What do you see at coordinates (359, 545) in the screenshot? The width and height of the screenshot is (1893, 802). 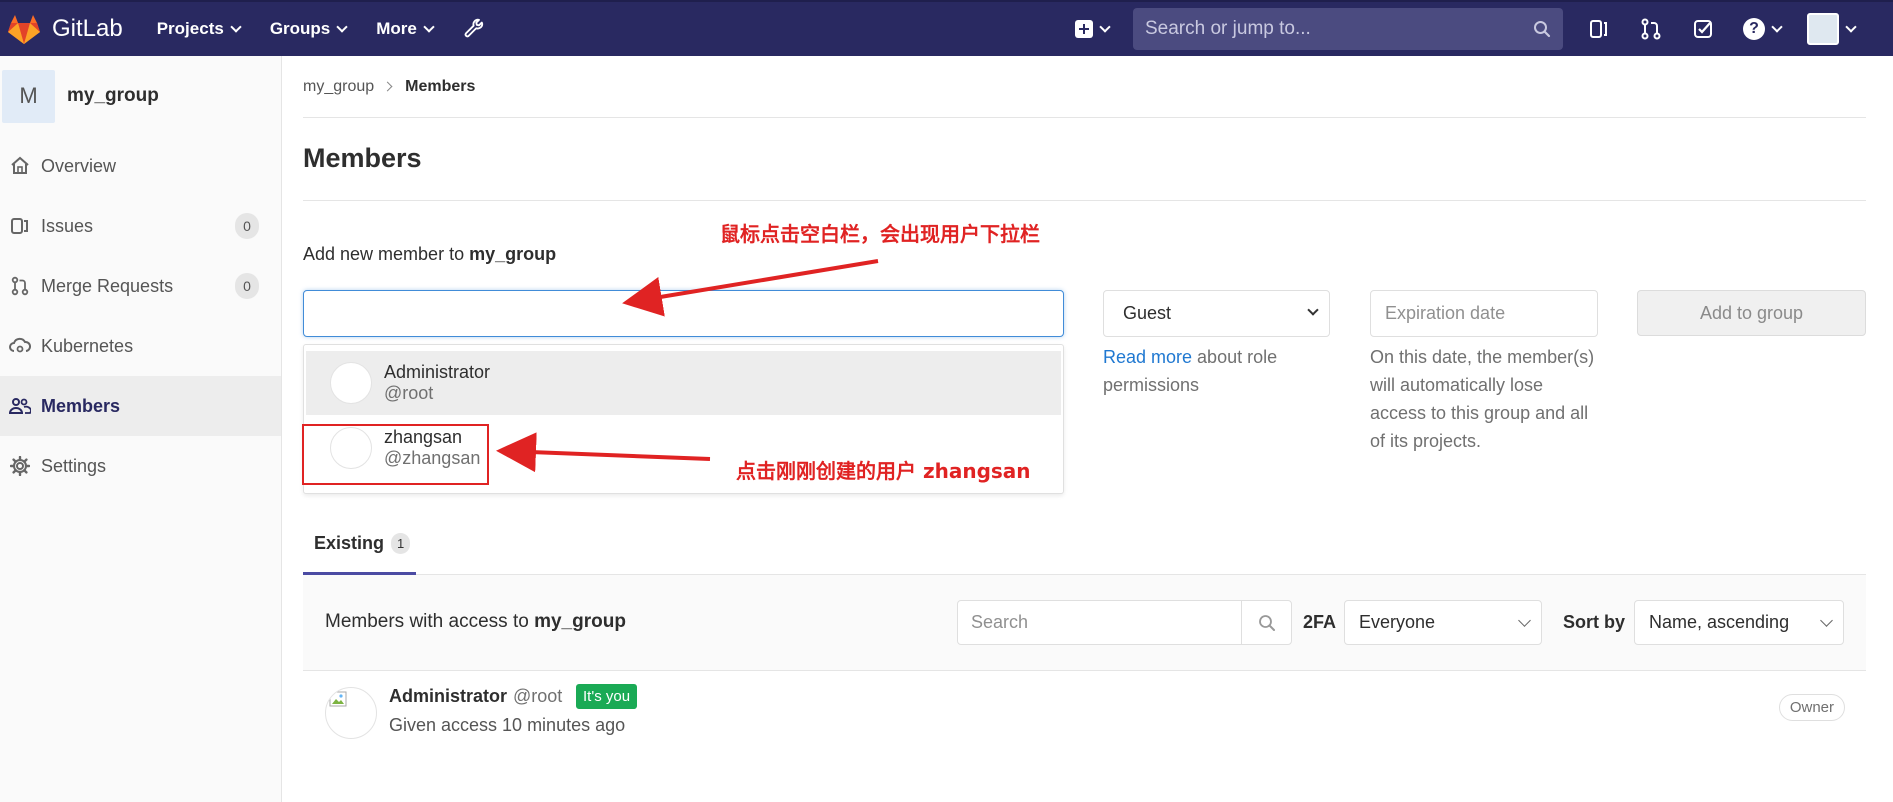 I see `tab-existing: Existing 1` at bounding box center [359, 545].